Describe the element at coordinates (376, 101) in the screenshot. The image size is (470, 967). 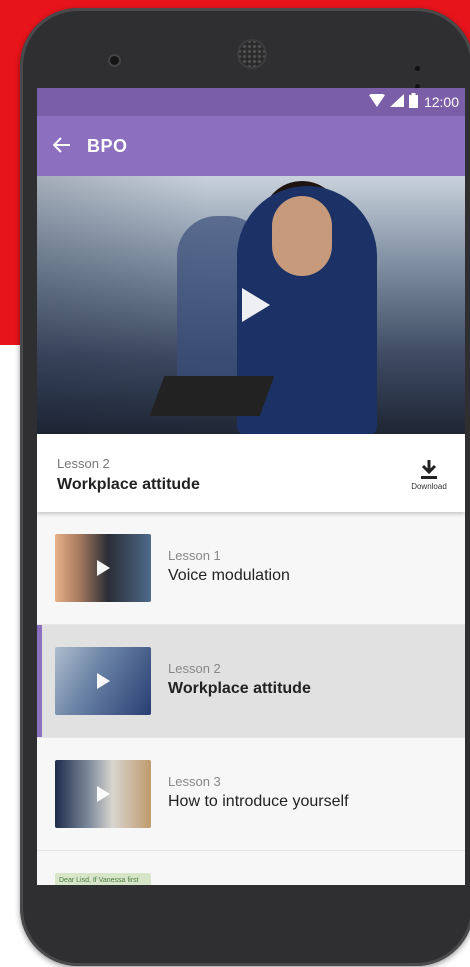
I see `wifi-icon` at that location.